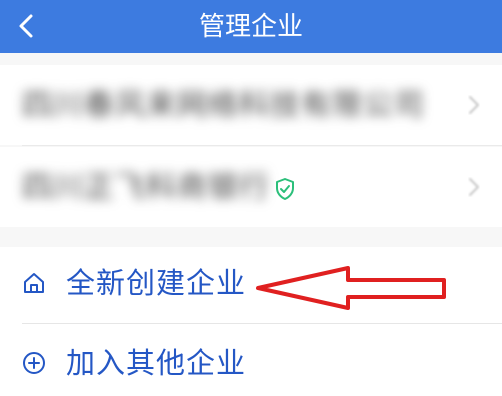  Describe the element at coordinates (34, 283) in the screenshot. I see `home-icon` at that location.